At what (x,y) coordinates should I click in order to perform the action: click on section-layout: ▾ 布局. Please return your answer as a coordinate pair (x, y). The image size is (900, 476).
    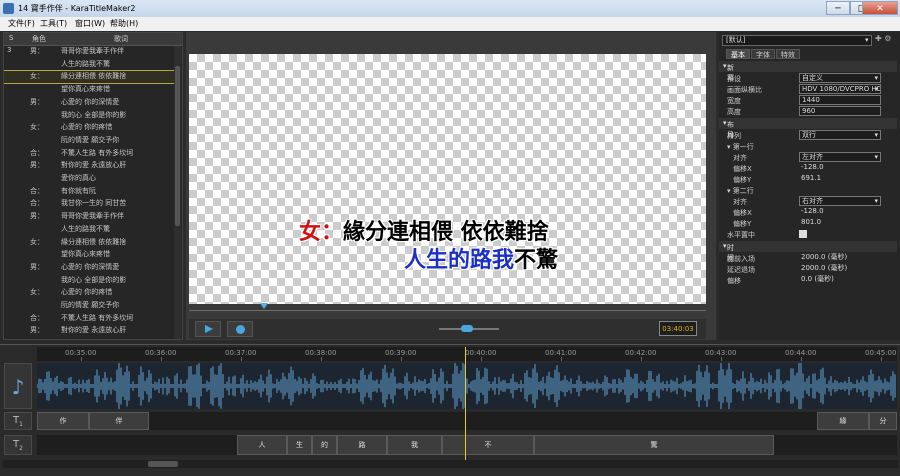
    Looking at the image, I should click on (808, 128).